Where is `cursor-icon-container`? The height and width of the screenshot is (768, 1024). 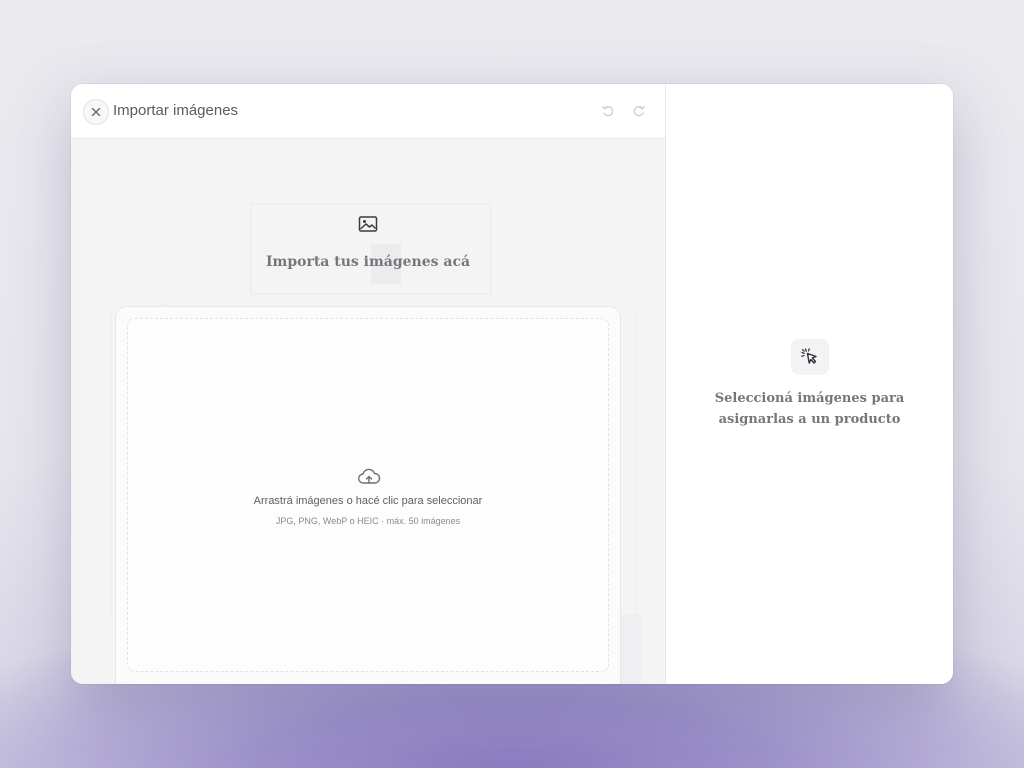 cursor-icon-container is located at coordinates (810, 357).